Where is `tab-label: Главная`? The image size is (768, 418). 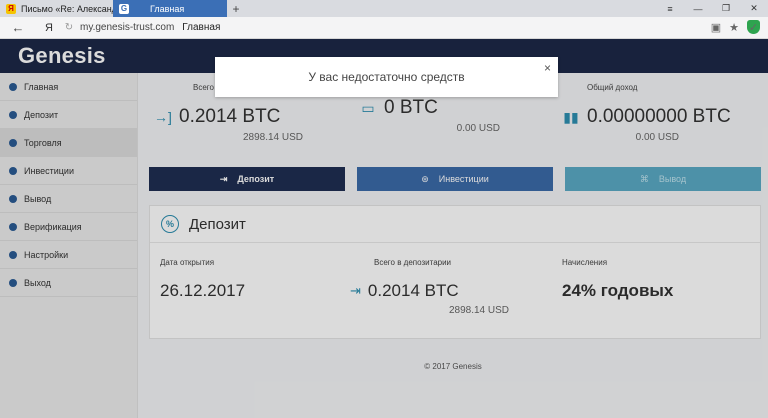
tab-label: Главная is located at coordinates (167, 8).